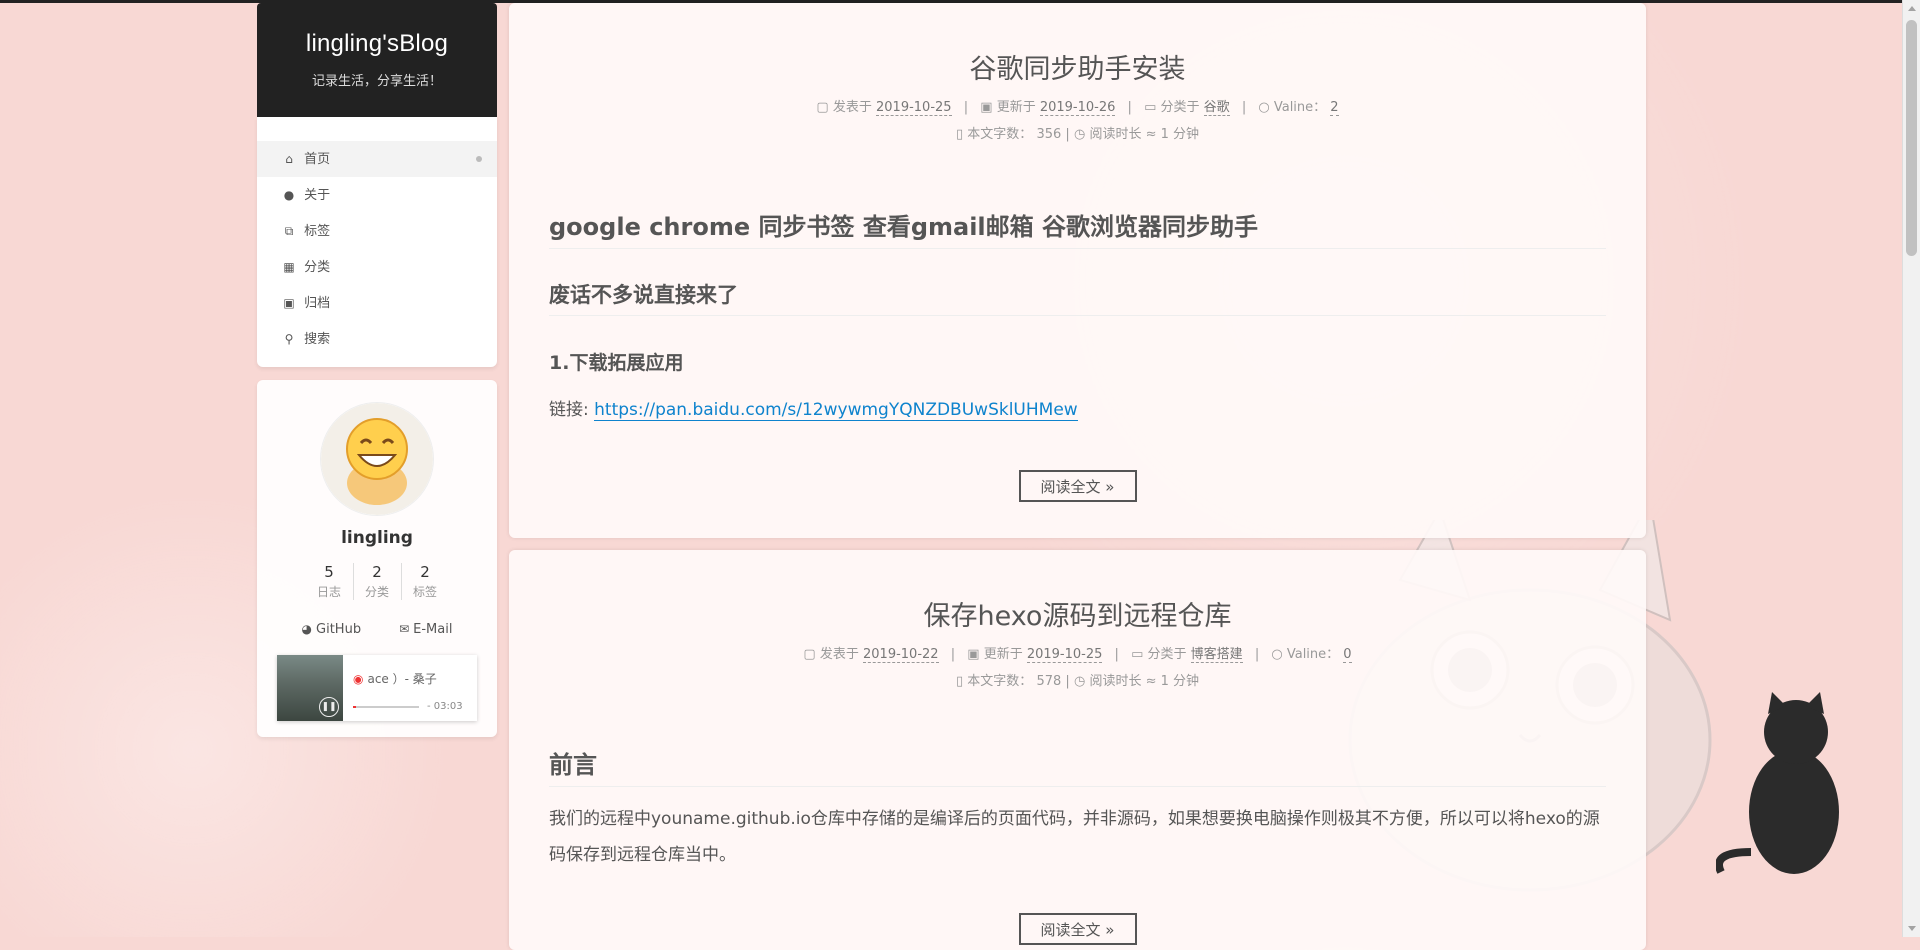 This screenshot has width=1920, height=950. Describe the element at coordinates (377, 30) in the screenshot. I see `site-title: lingling'sBlog` at that location.